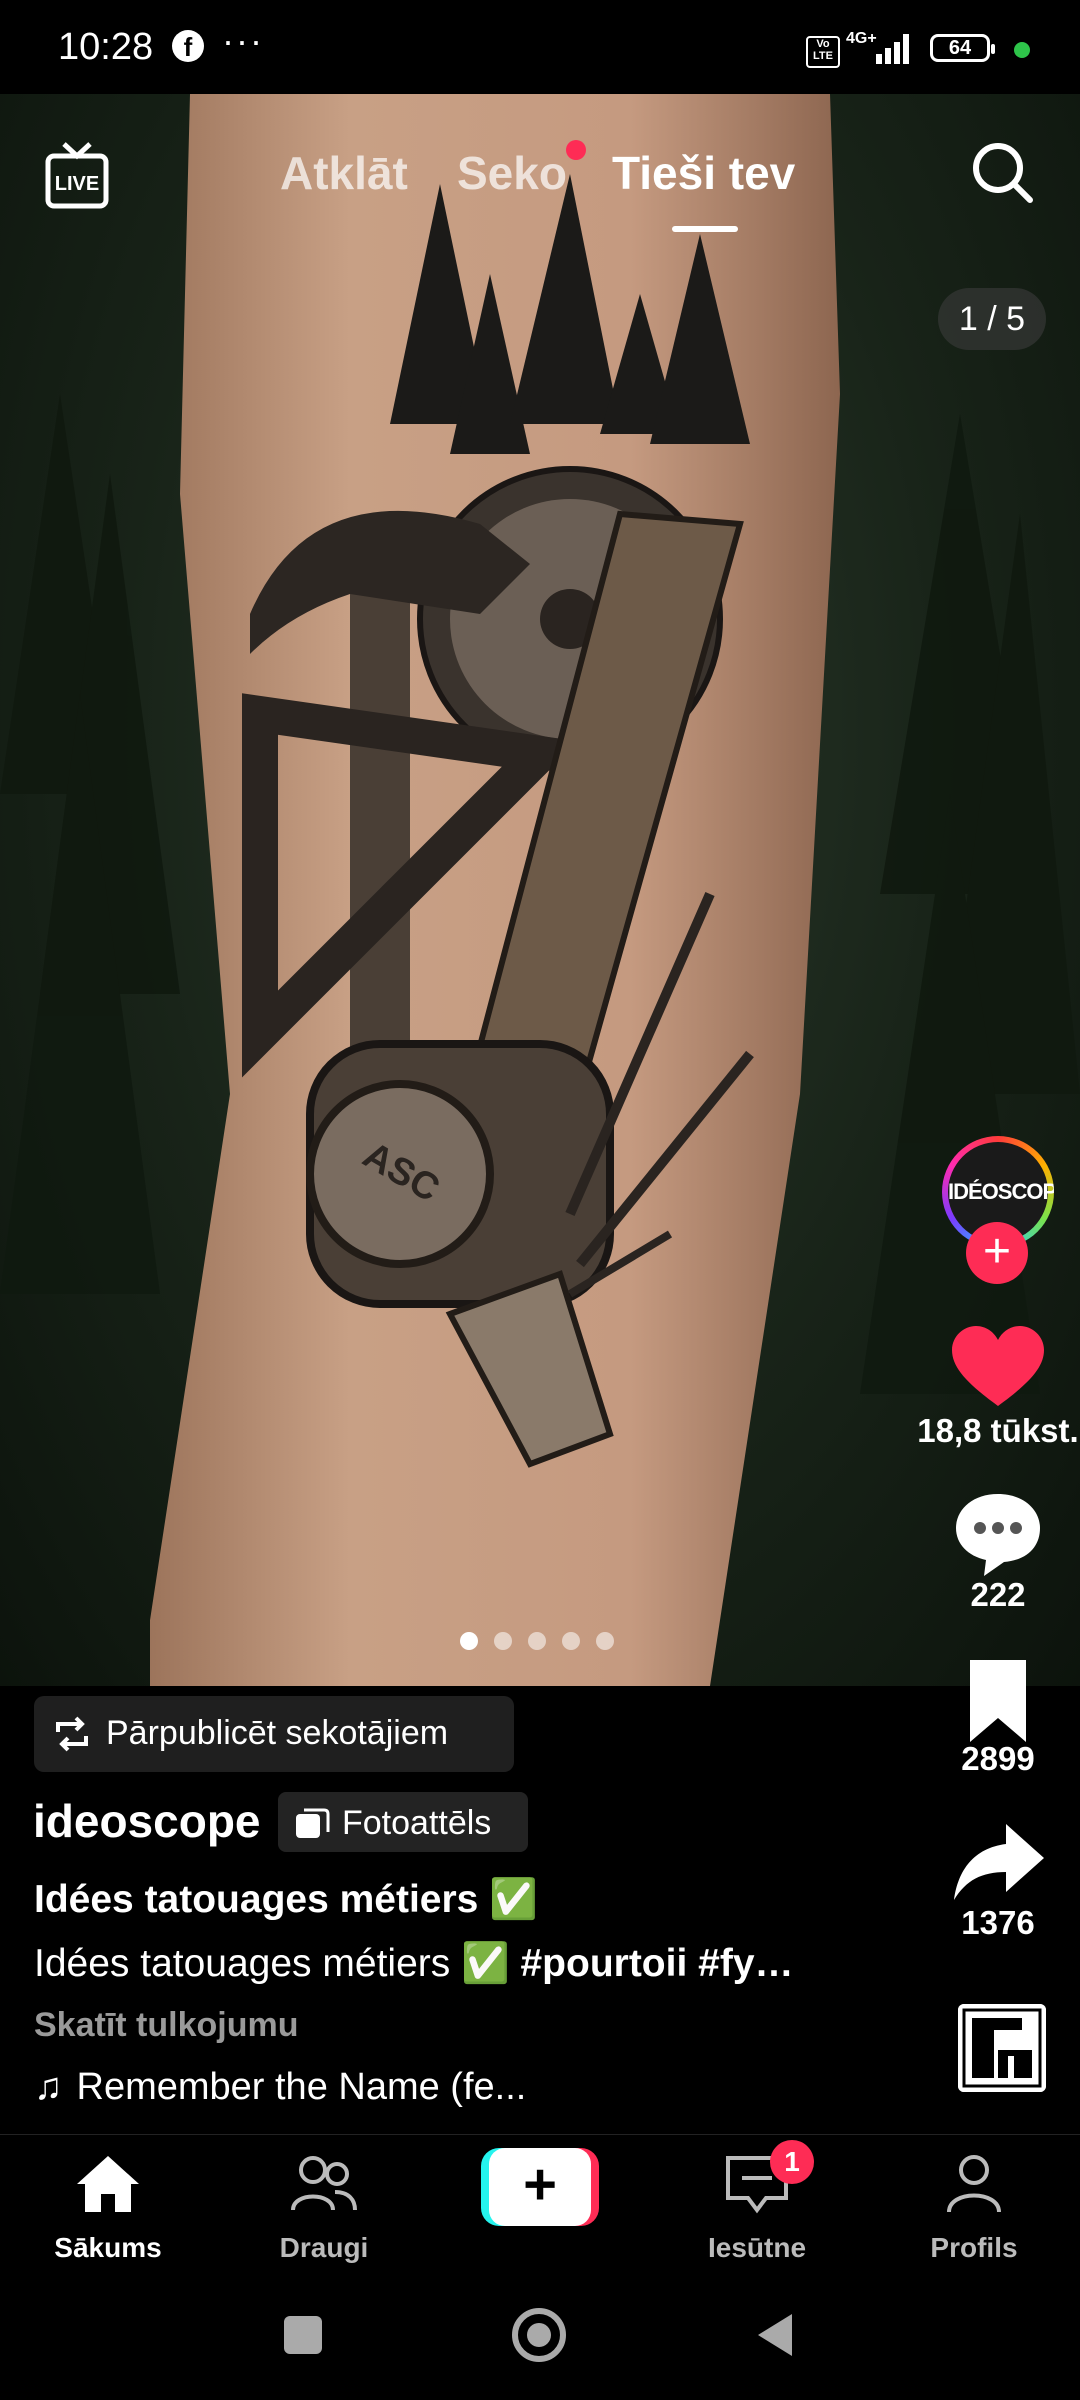  What do you see at coordinates (861, 38) in the screenshot?
I see `network-type: 4G+` at bounding box center [861, 38].